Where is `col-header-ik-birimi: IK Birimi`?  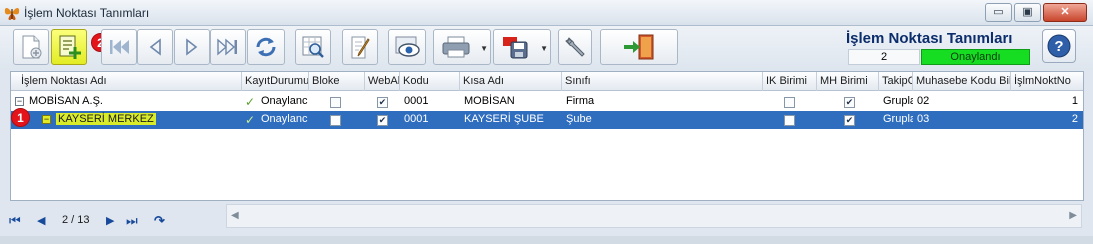
col-header-ik-birimi: IK Birimi is located at coordinates (790, 81).